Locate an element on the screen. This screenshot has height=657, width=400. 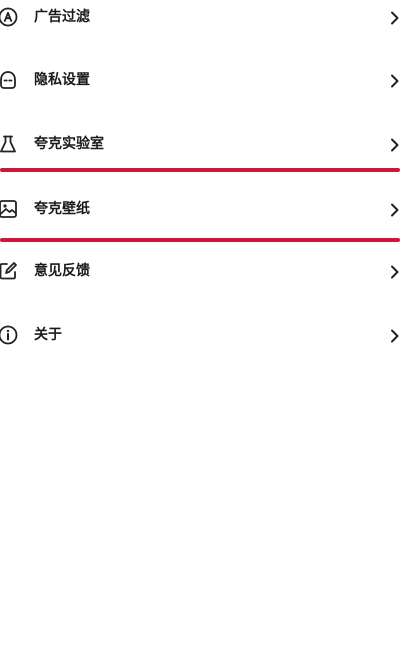
menu-item-label: 隐私设置 is located at coordinates (62, 80).